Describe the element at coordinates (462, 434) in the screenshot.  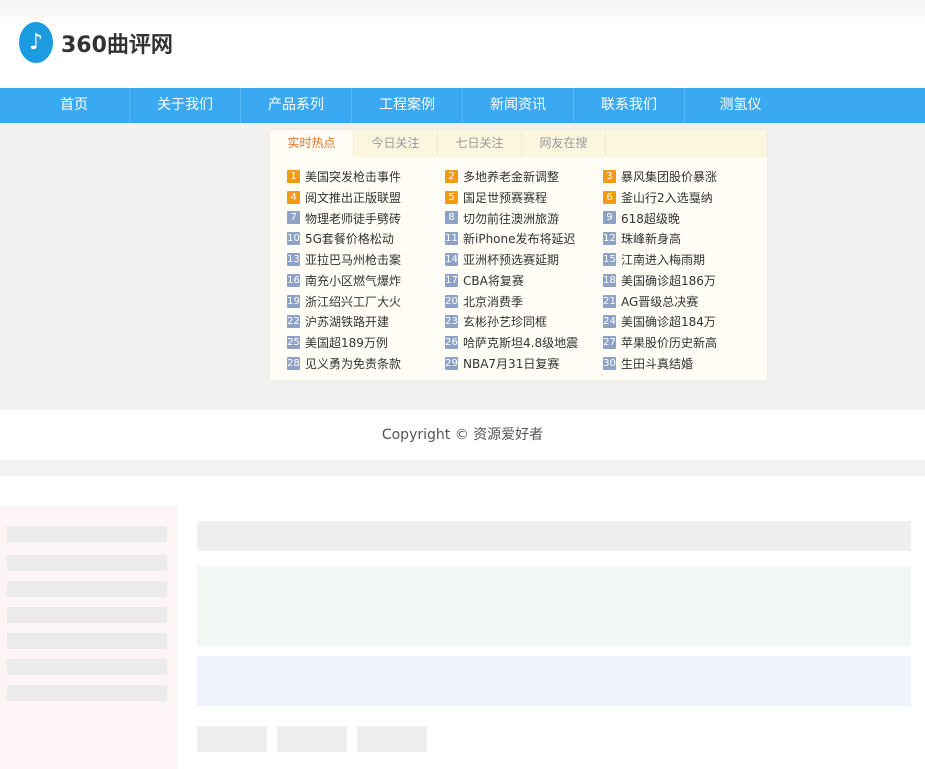
I see `footer: Copyright © 资源爱好者` at that location.